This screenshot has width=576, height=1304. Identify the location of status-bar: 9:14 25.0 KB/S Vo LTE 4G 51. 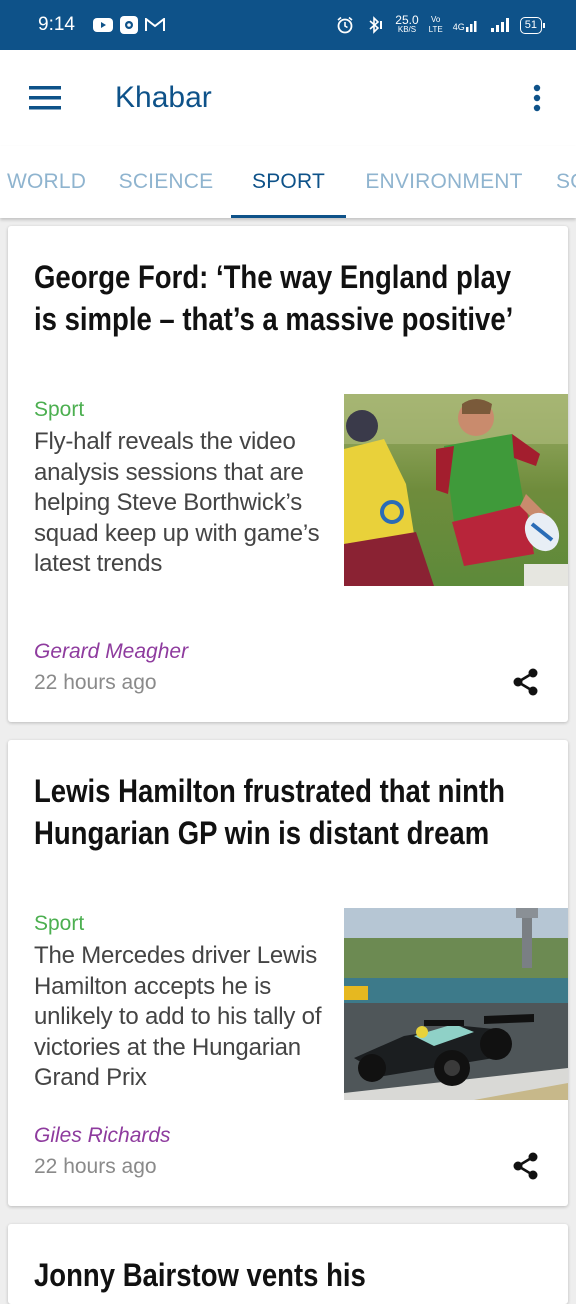
(288, 25).